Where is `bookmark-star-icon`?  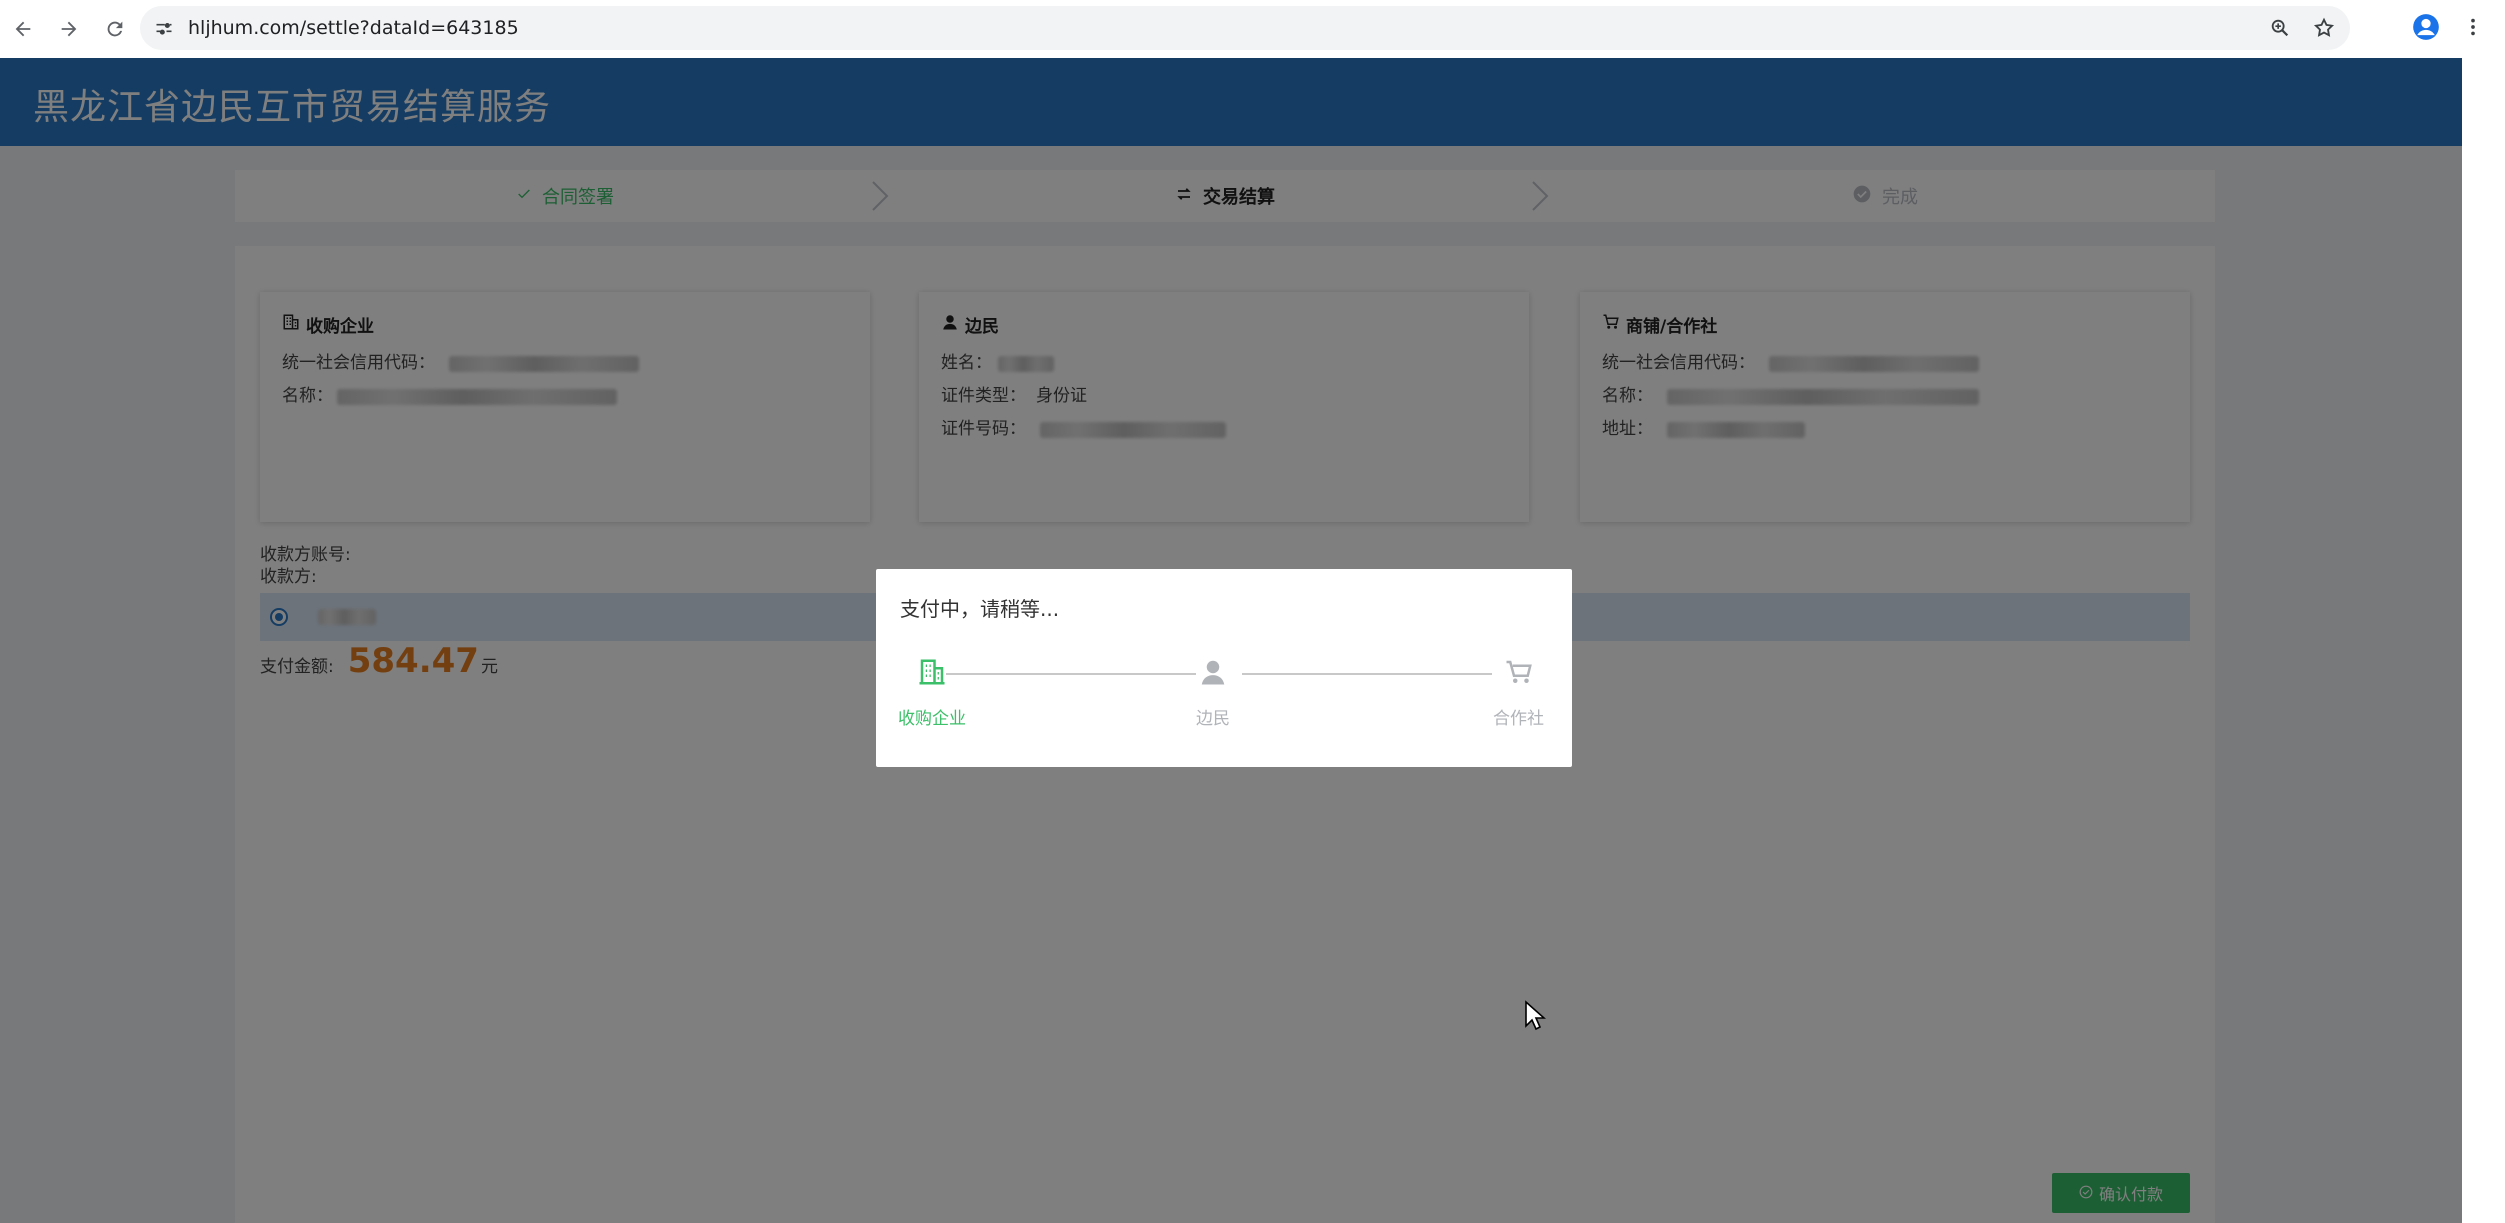 bookmark-star-icon is located at coordinates (2324, 28).